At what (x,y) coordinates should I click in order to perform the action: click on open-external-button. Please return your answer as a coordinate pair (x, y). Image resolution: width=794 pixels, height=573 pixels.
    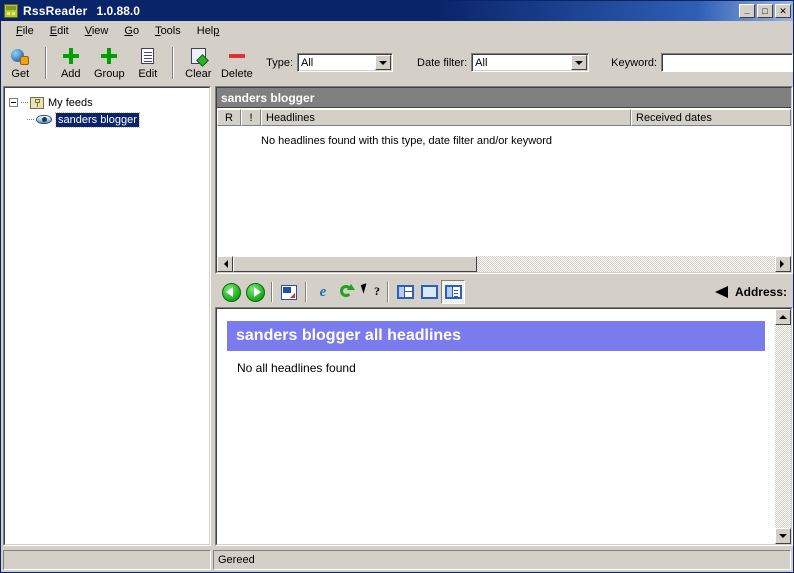
    Looking at the image, I should click on (289, 292).